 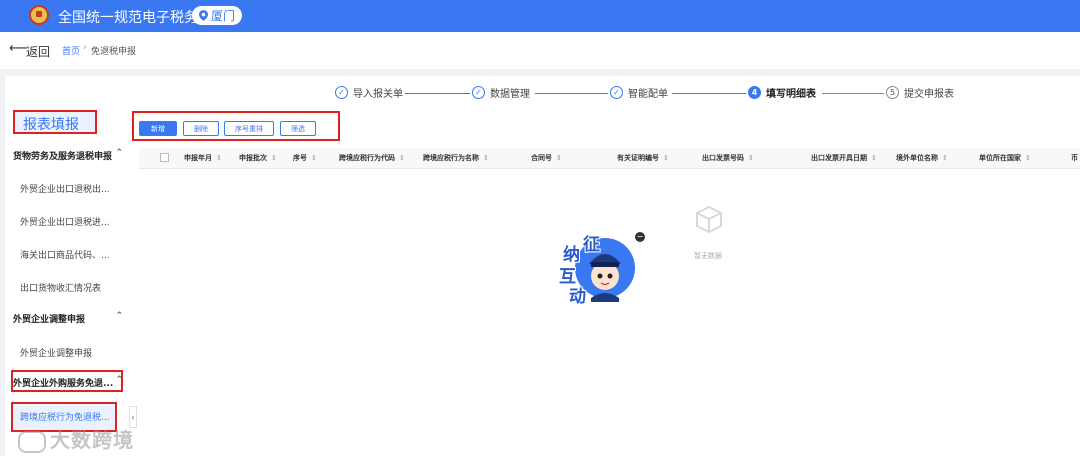 What do you see at coordinates (71, 50) in the screenshot?
I see `breadcrumb-home: 首页` at bounding box center [71, 50].